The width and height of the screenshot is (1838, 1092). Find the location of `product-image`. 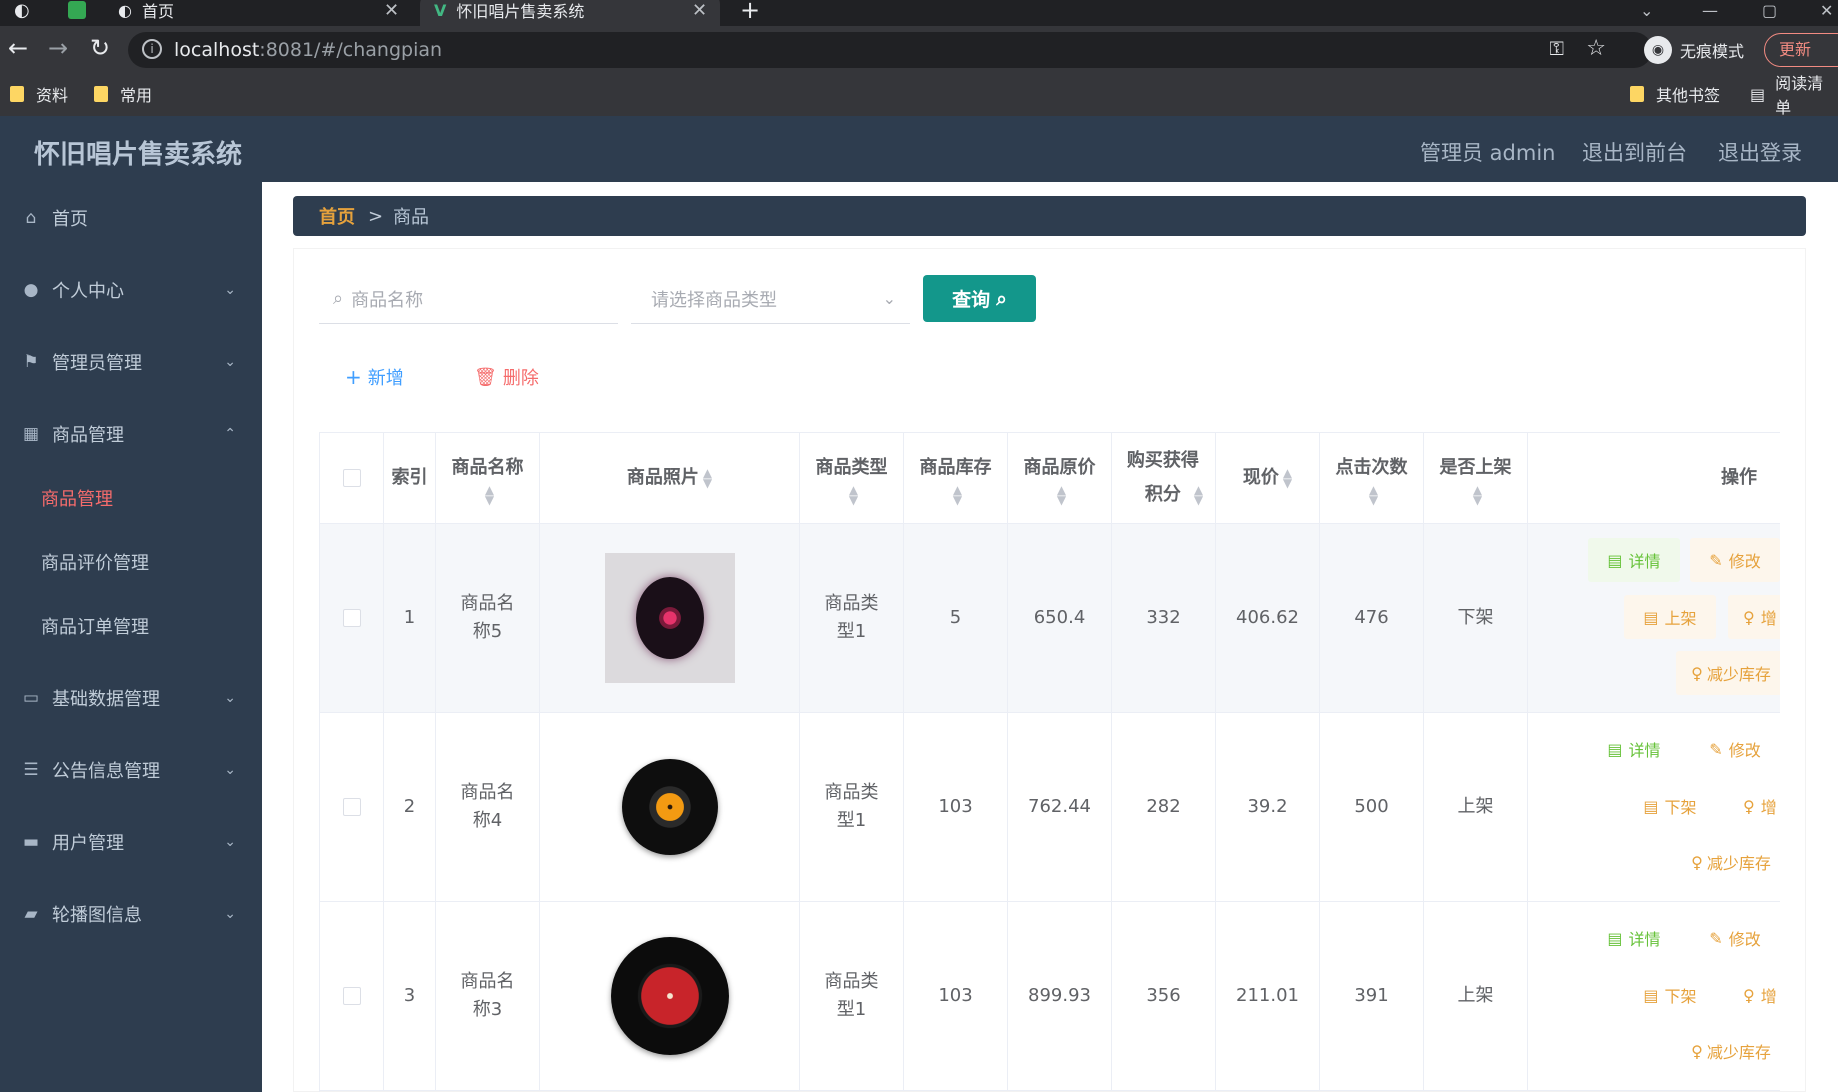

product-image is located at coordinates (669, 618).